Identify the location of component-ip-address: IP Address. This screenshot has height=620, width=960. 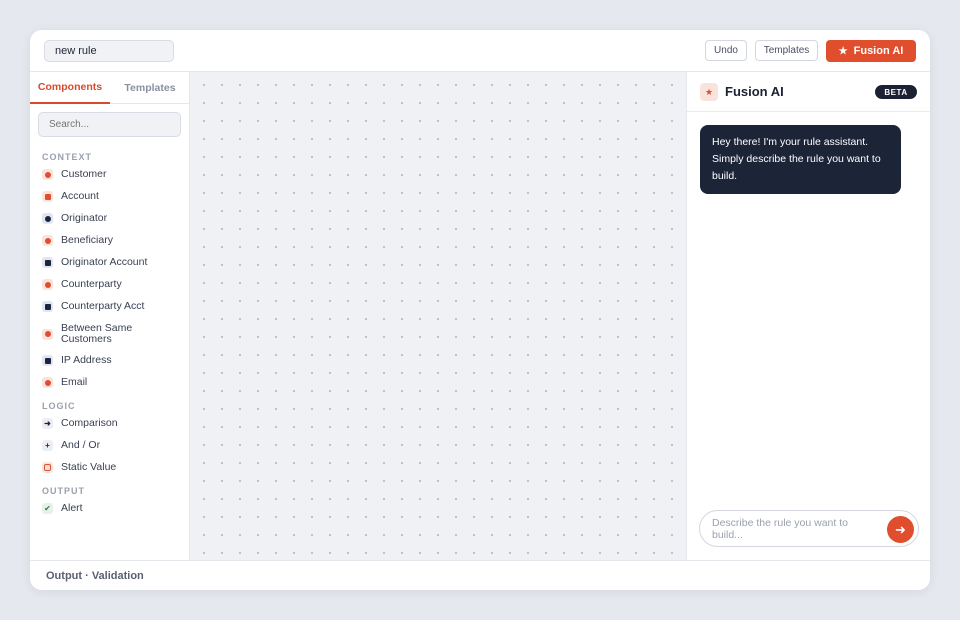
(112, 360).